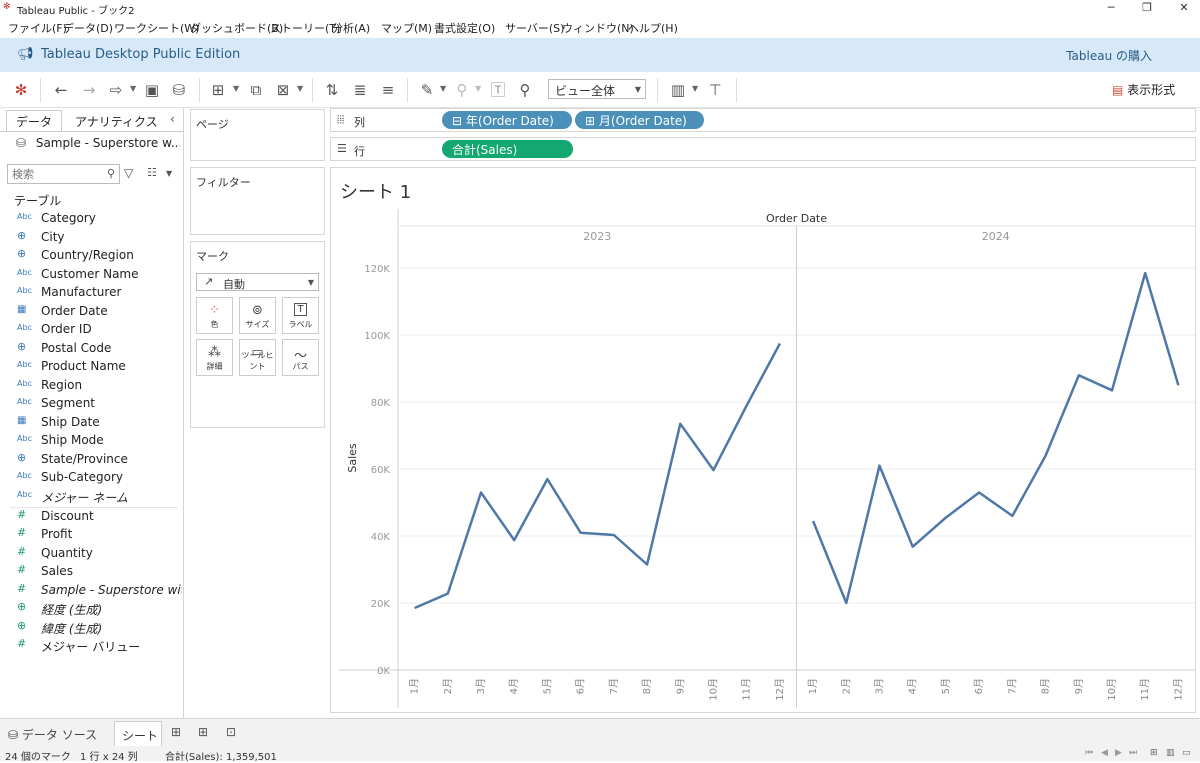  I want to click on field-item: ⊕ 経度 (生成), so click(91, 608).